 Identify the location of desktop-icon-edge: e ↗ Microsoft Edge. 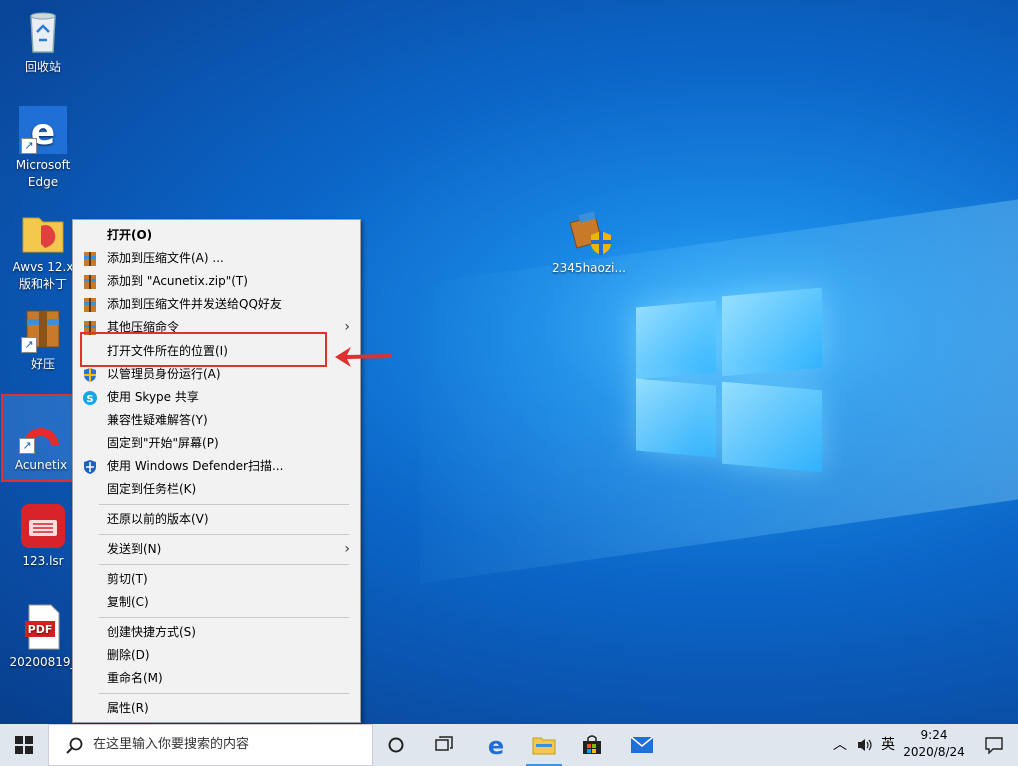
(43, 148).